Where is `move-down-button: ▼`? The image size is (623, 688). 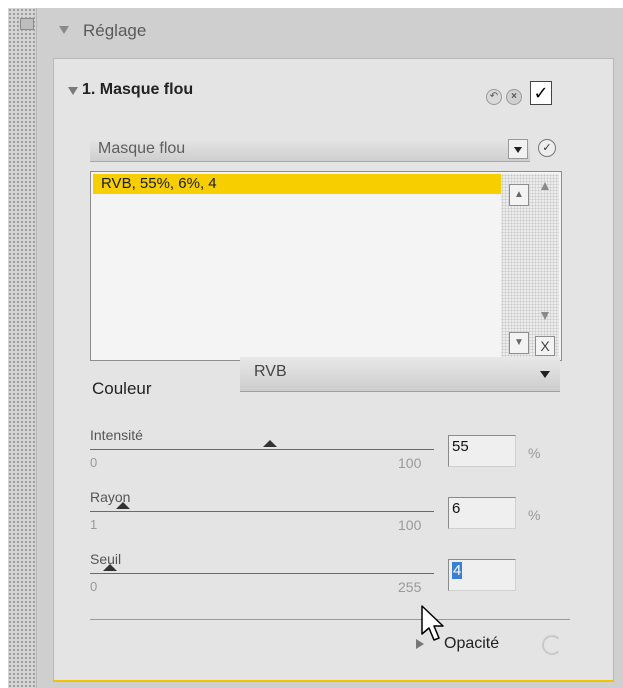 move-down-button: ▼ is located at coordinates (519, 343).